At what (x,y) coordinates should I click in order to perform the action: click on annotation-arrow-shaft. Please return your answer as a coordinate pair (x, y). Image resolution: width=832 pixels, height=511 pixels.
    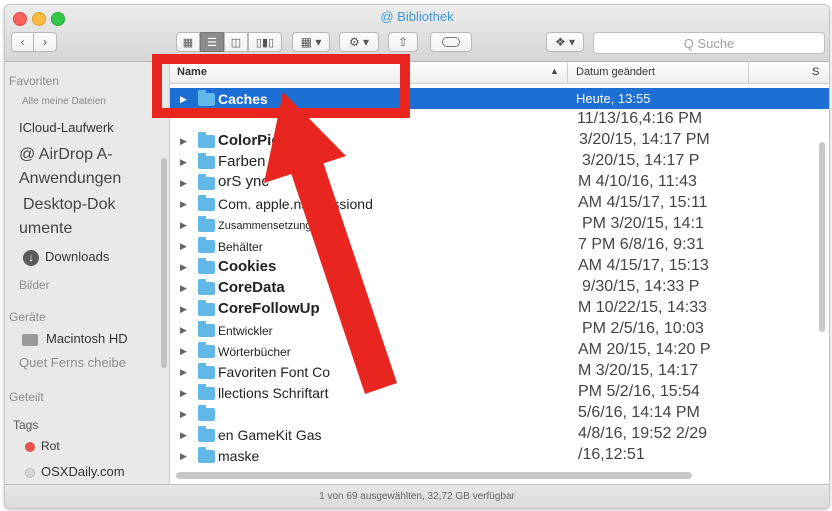
    Looking at the image, I should click on (343, 275).